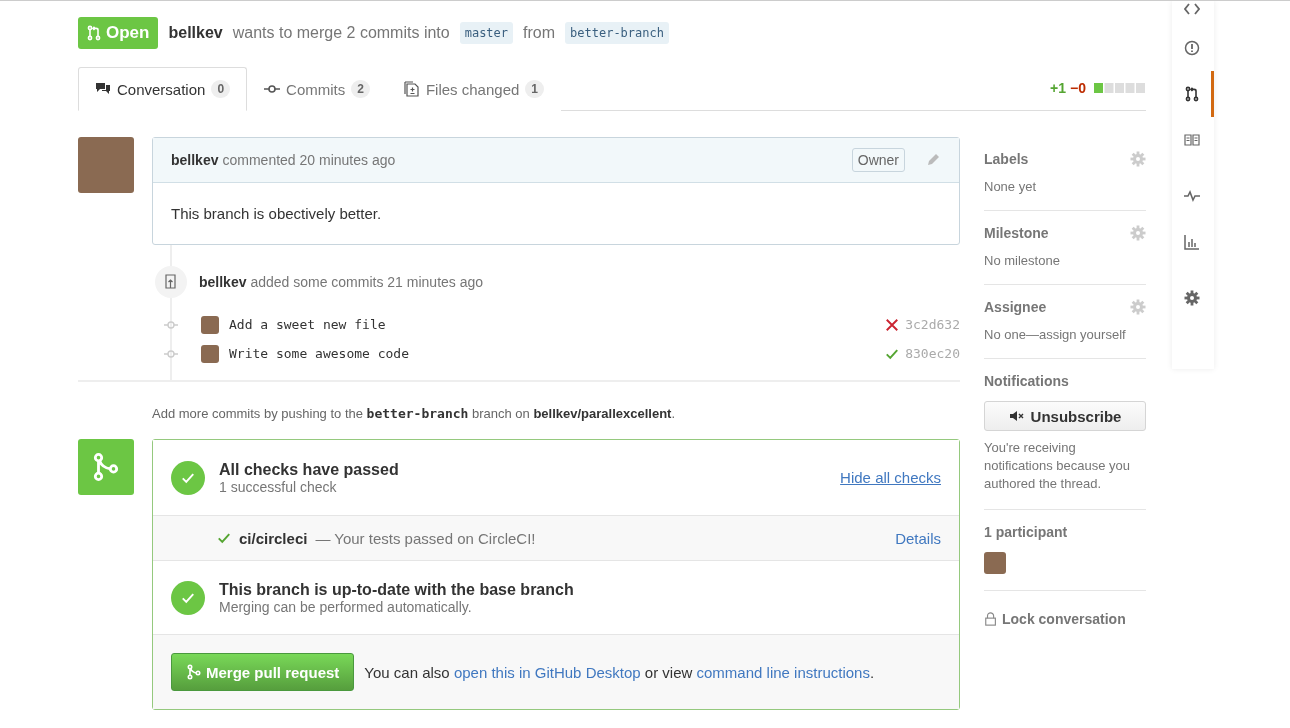 The width and height of the screenshot is (1290, 728). Describe the element at coordinates (1055, 334) in the screenshot. I see `section-value: No one—assign yourself` at that location.